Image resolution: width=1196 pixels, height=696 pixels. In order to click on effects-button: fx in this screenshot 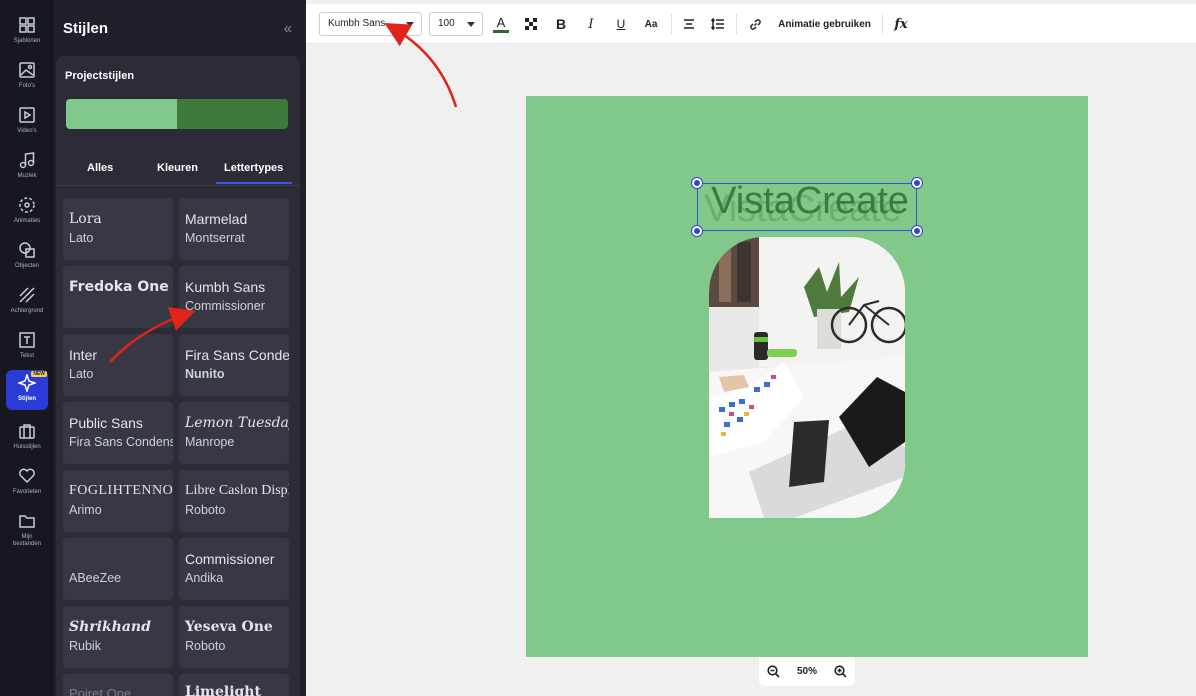, I will do `click(901, 24)`.